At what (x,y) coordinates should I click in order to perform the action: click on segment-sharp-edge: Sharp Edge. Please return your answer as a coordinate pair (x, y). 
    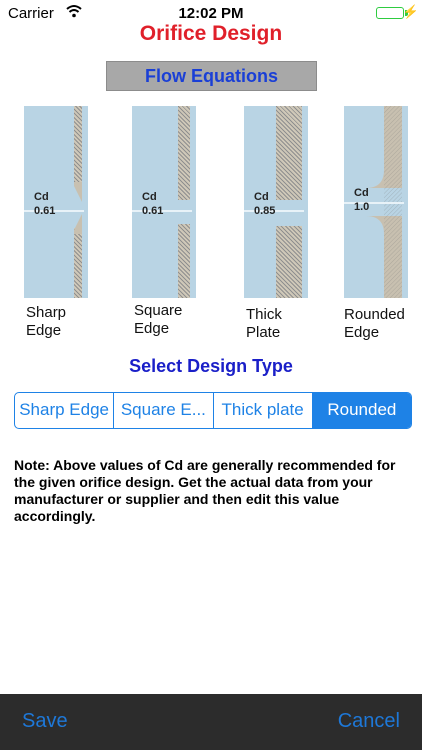
    Looking at the image, I should click on (65, 410).